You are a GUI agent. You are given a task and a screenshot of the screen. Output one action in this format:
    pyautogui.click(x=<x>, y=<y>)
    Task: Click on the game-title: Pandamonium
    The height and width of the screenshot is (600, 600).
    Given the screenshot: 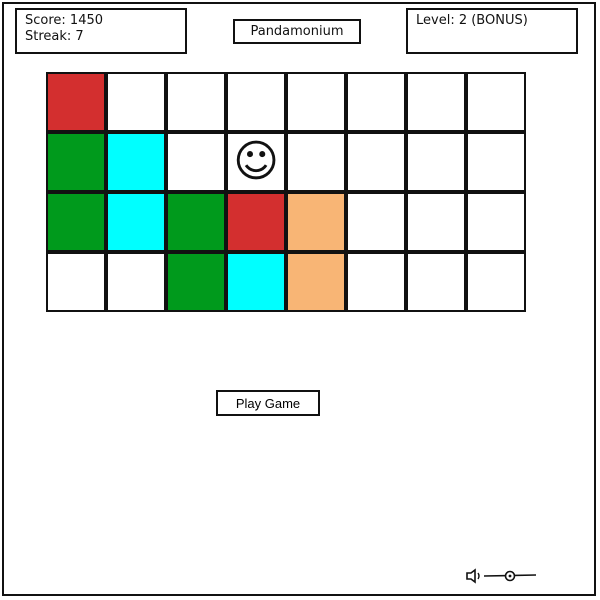 What is the action you would take?
    pyautogui.click(x=297, y=31)
    